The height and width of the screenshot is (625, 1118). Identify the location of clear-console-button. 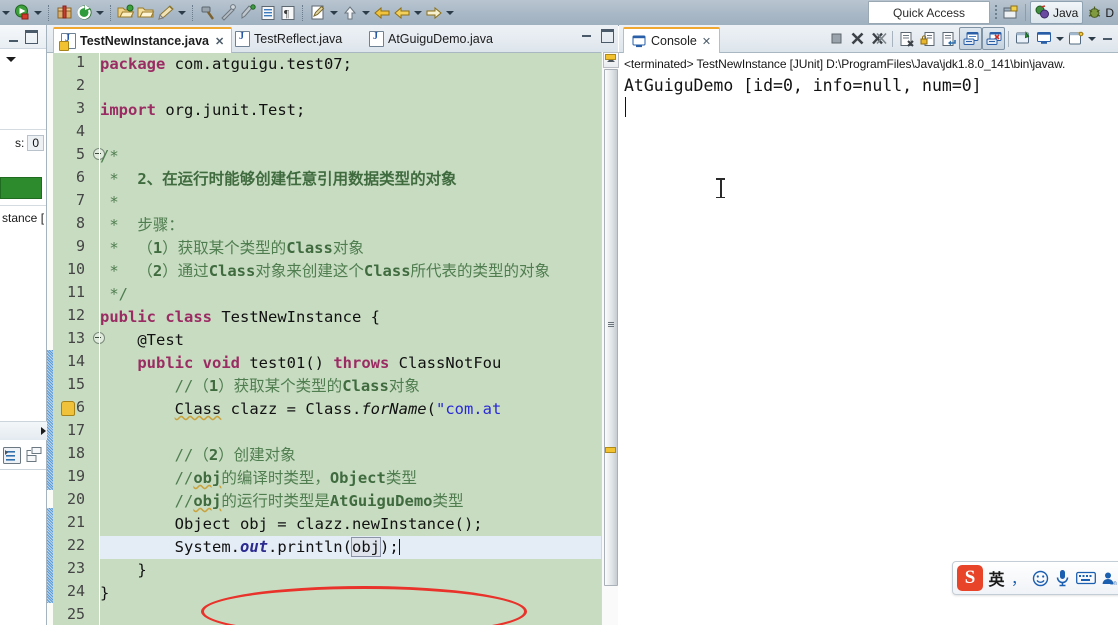
(906, 38).